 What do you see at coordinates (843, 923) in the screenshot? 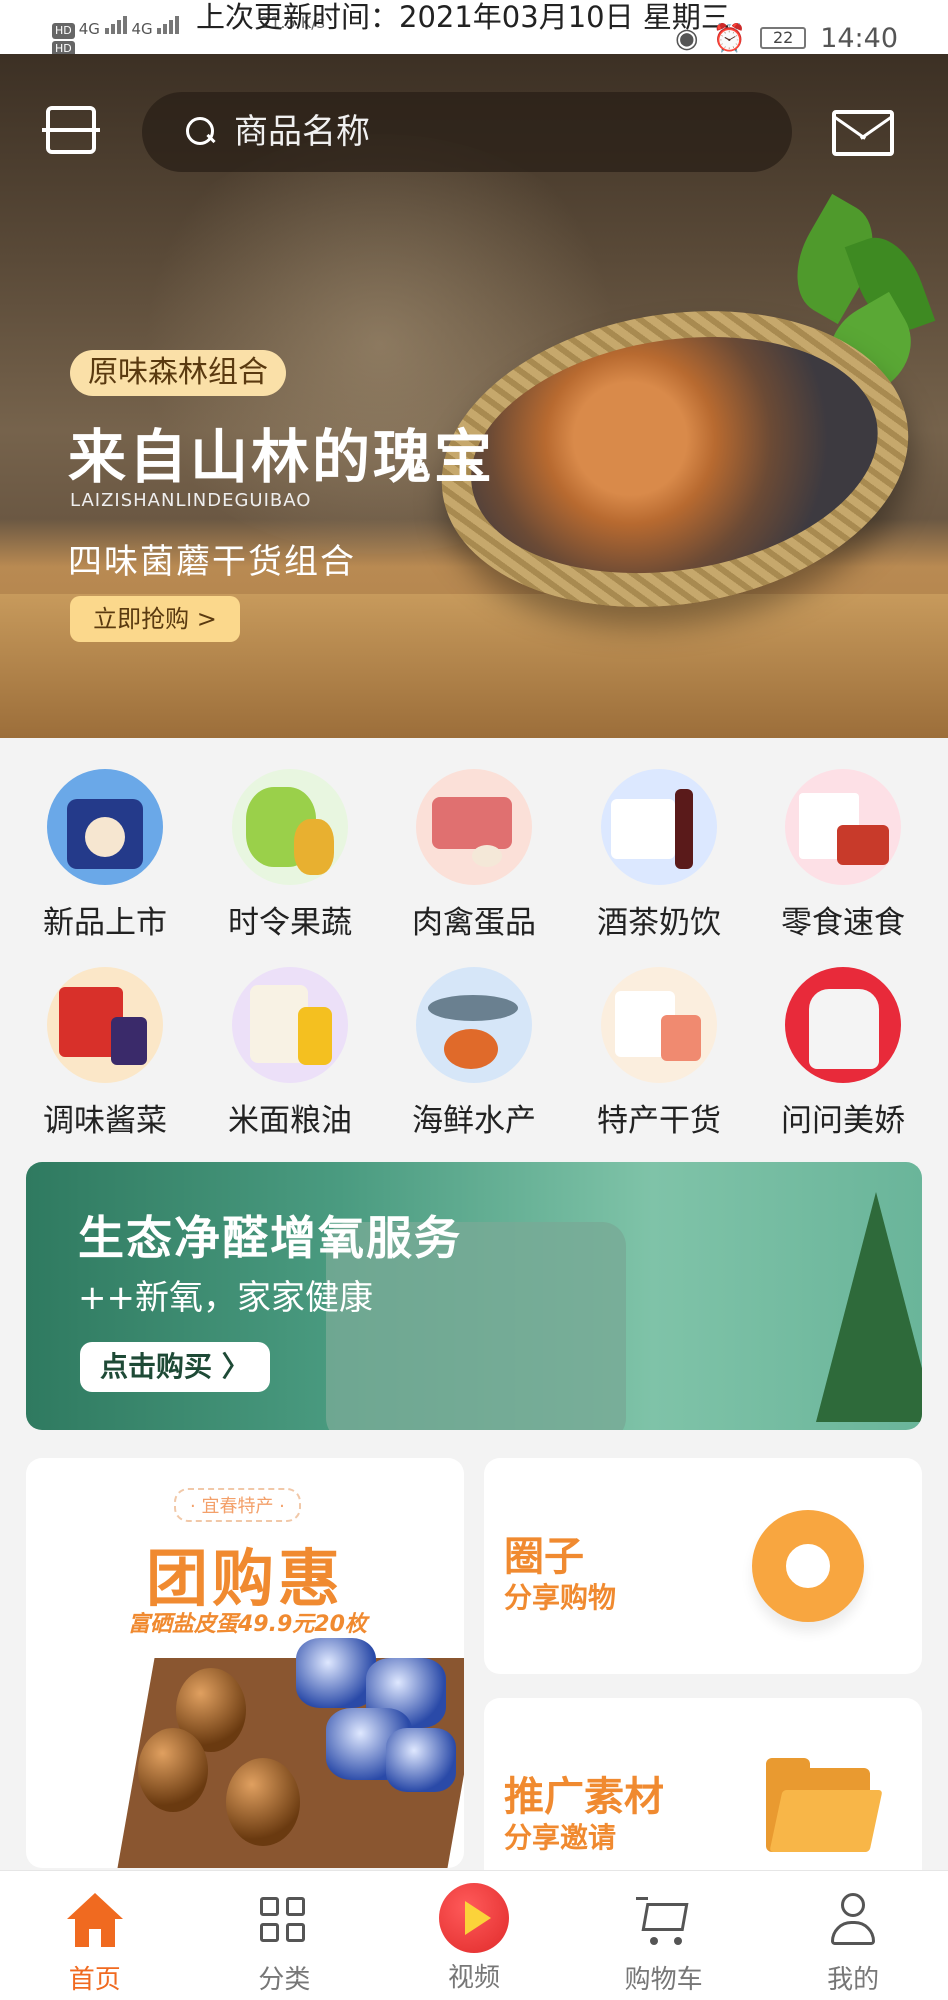
I see `category-label: 零食速食` at bounding box center [843, 923].